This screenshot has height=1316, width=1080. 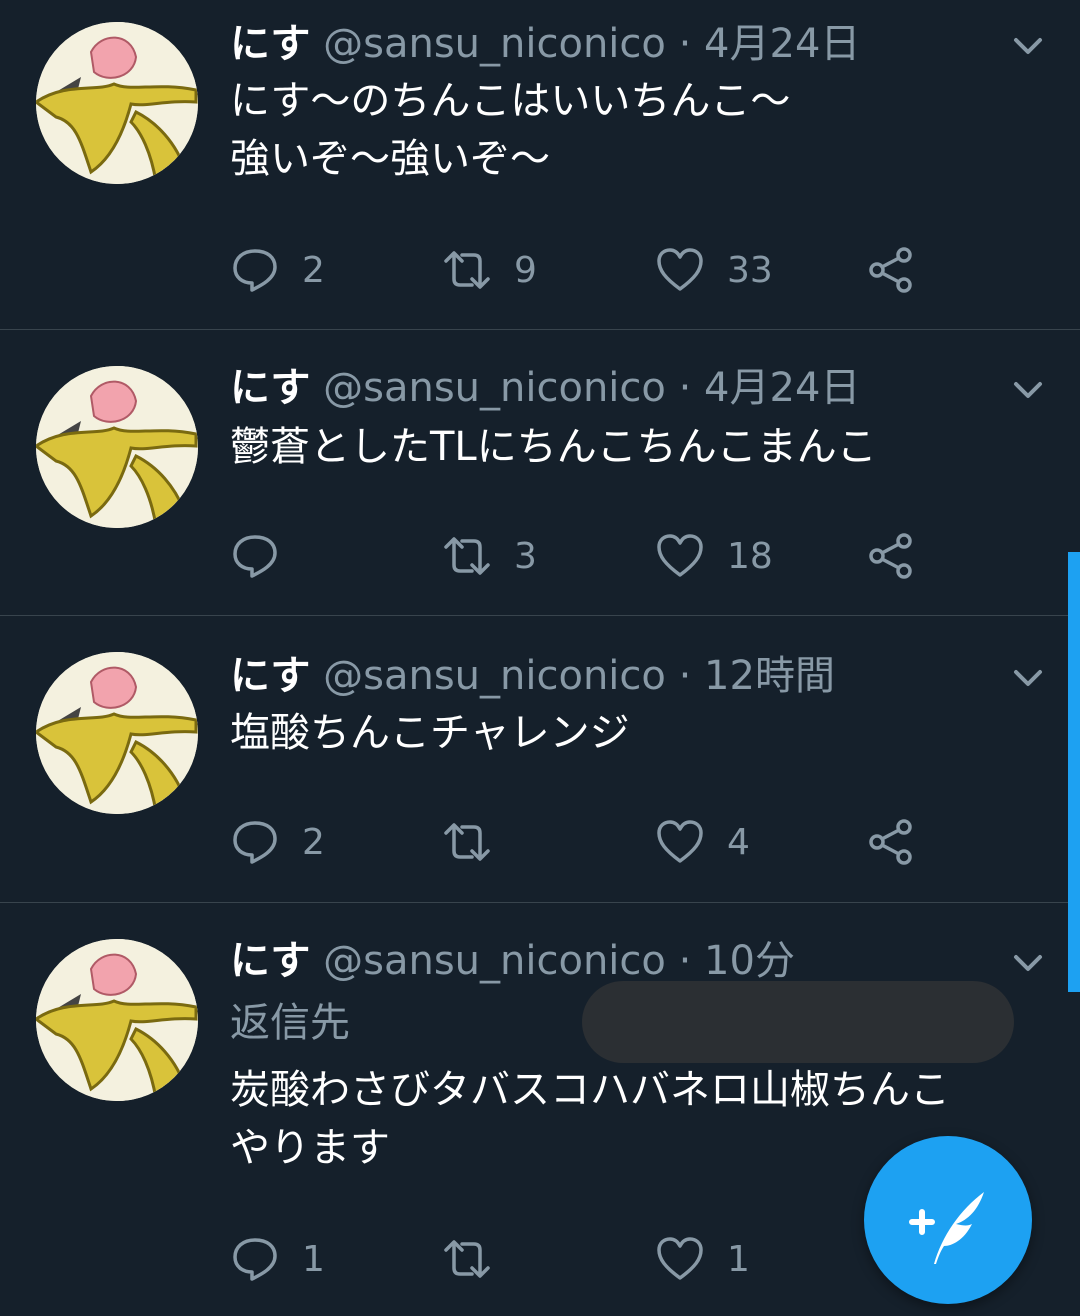 I want to click on like-button: 1, so click(x=702, y=1259).